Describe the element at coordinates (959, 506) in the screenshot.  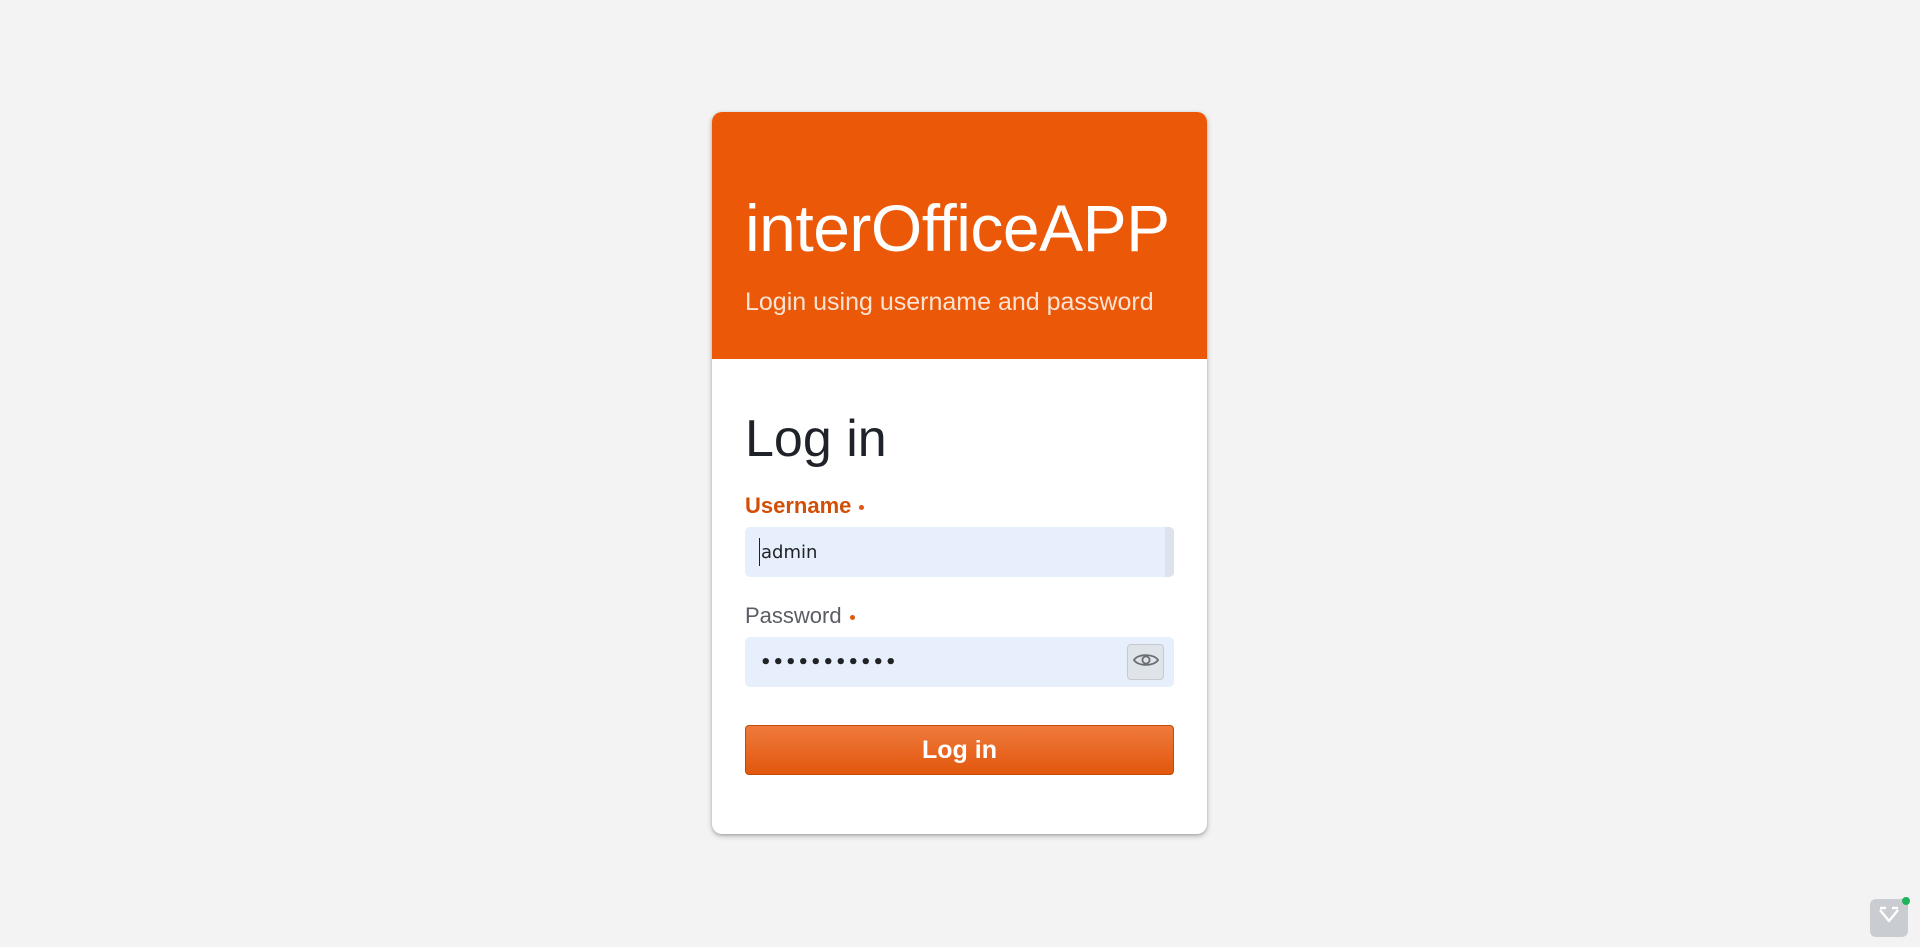
I see `username-label: Username` at that location.